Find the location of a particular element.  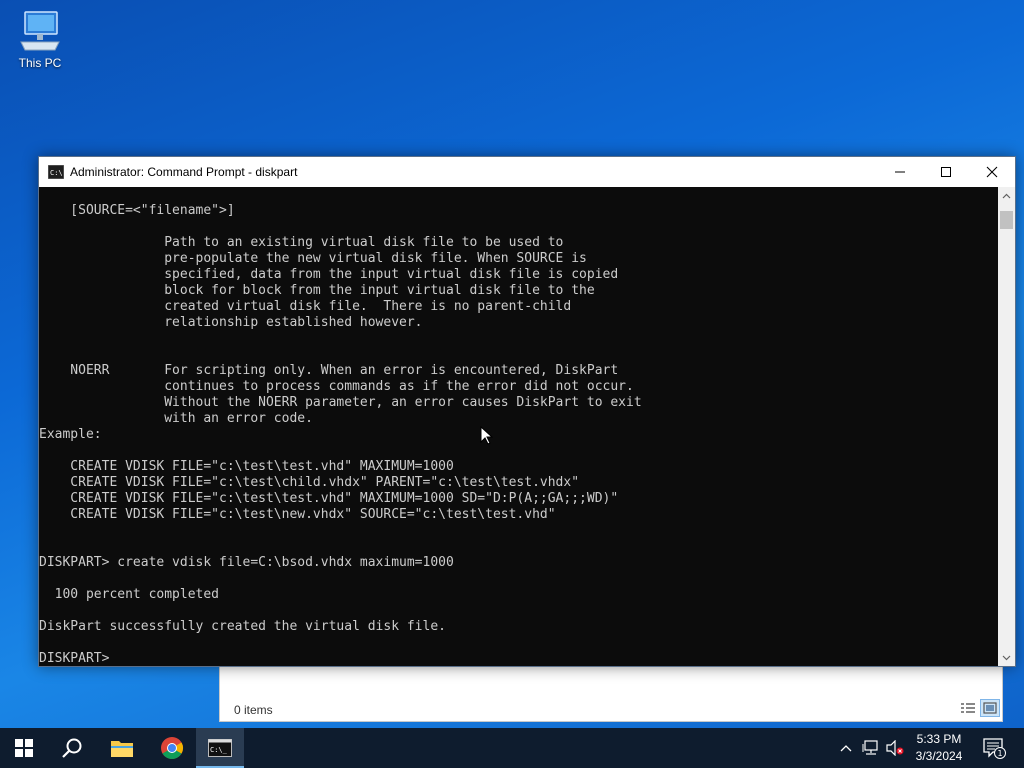

network-status-button is located at coordinates (871, 748).